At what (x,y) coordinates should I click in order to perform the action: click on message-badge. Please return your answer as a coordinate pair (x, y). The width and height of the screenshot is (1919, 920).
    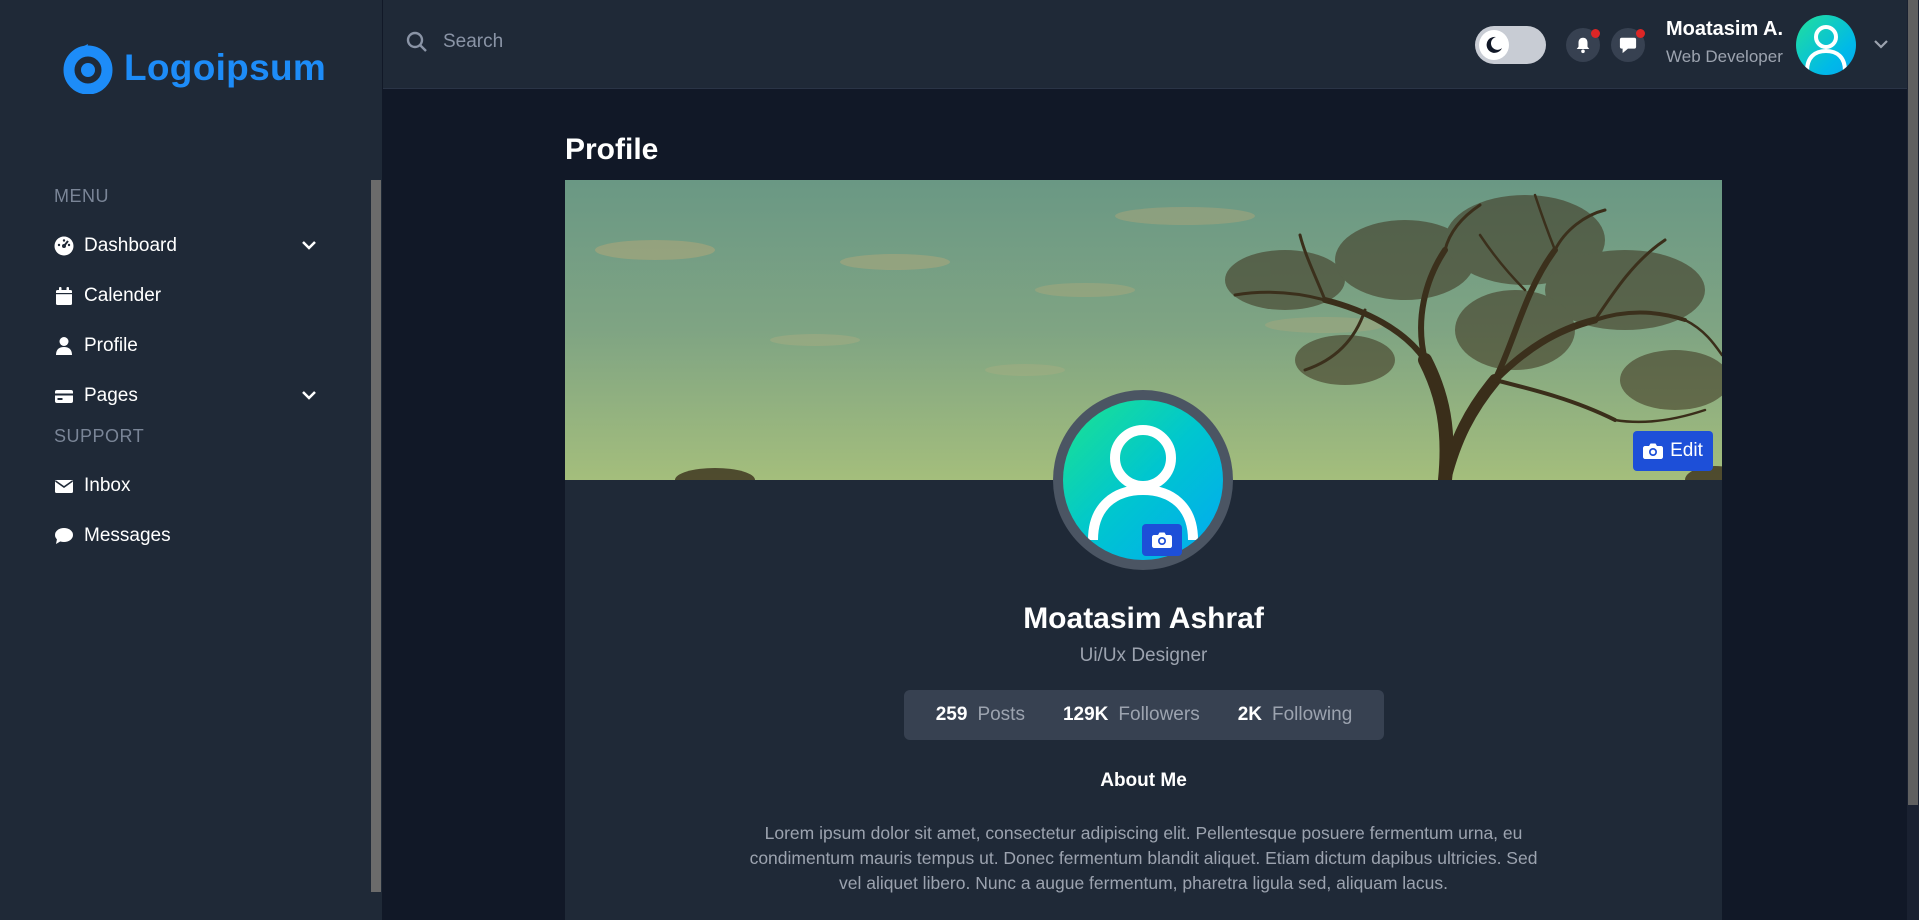
    Looking at the image, I should click on (1640, 33).